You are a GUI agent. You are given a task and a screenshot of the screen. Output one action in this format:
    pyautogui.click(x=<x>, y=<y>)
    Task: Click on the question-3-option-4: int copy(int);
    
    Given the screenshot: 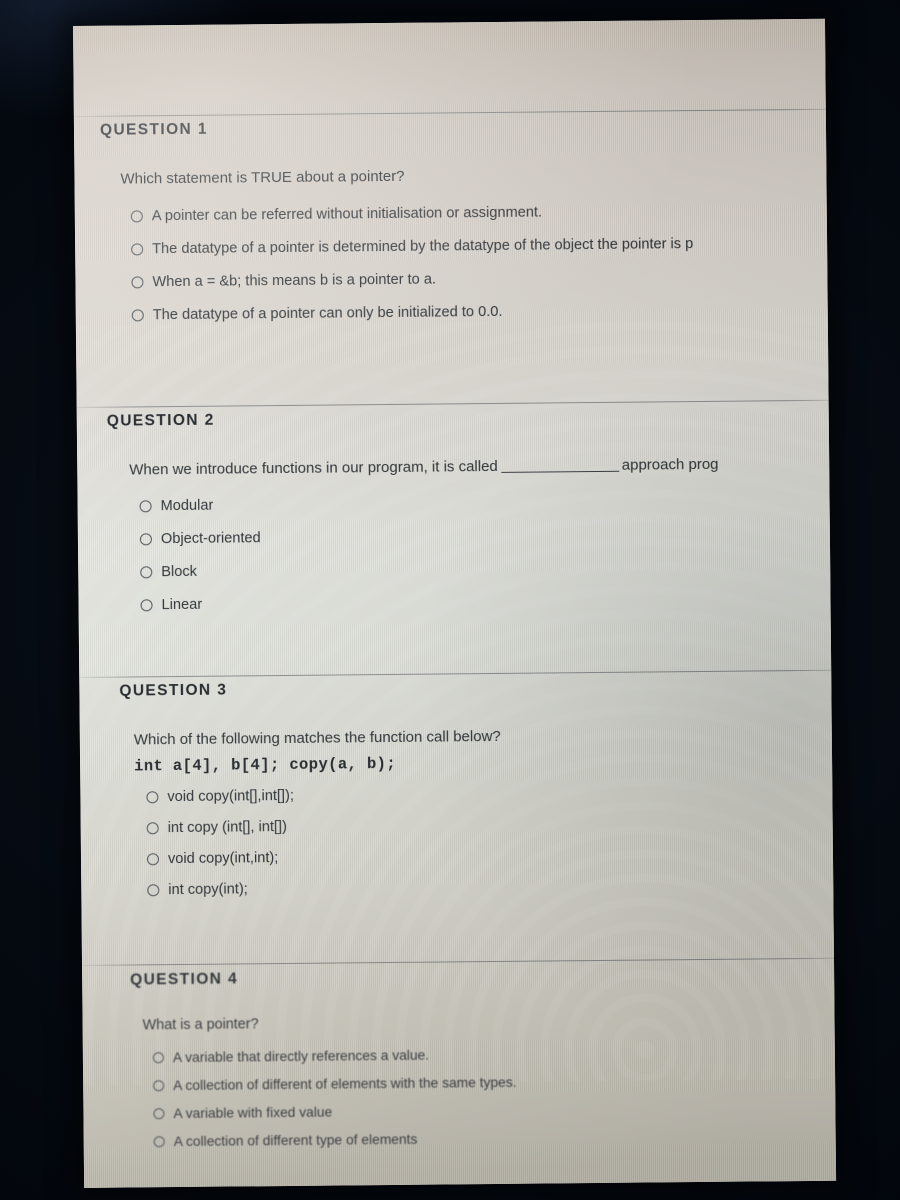 What is the action you would take?
    pyautogui.click(x=490, y=887)
    